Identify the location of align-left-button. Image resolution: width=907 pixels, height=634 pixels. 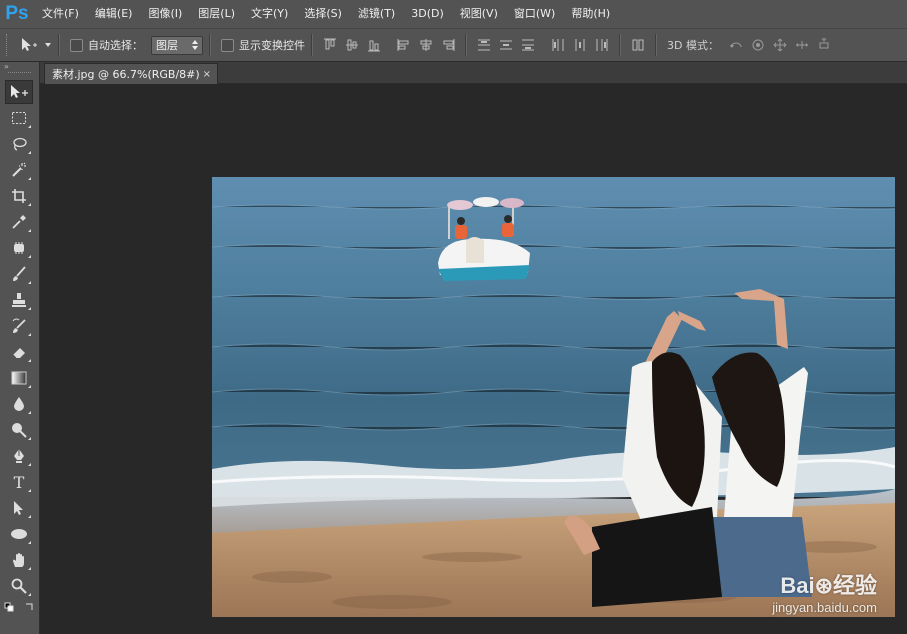
(404, 45).